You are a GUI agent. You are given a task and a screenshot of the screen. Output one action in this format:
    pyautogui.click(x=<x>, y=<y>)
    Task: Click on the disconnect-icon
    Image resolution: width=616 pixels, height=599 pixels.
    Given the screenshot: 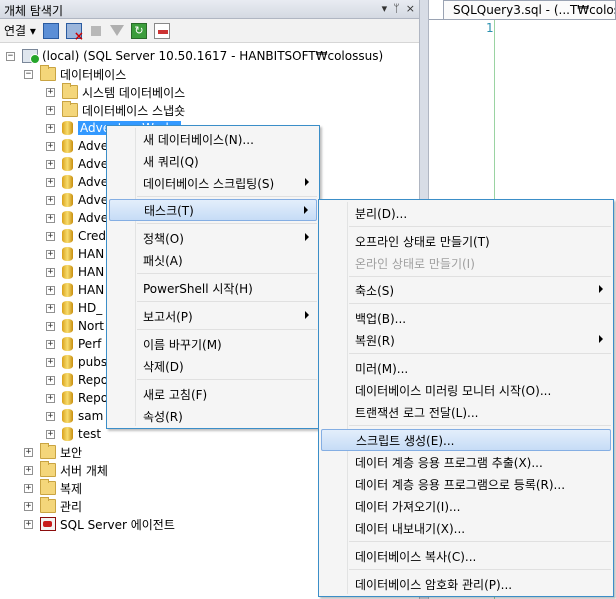 What is the action you would take?
    pyautogui.click(x=74, y=32)
    